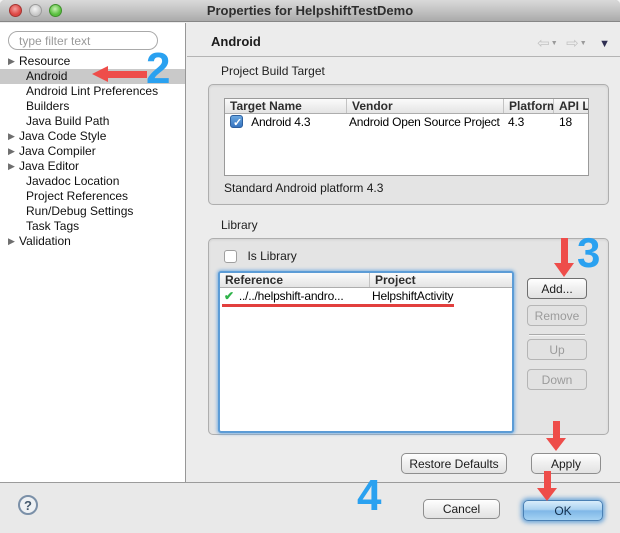  Describe the element at coordinates (239, 225) in the screenshot. I see `library-group-label: Library` at that location.